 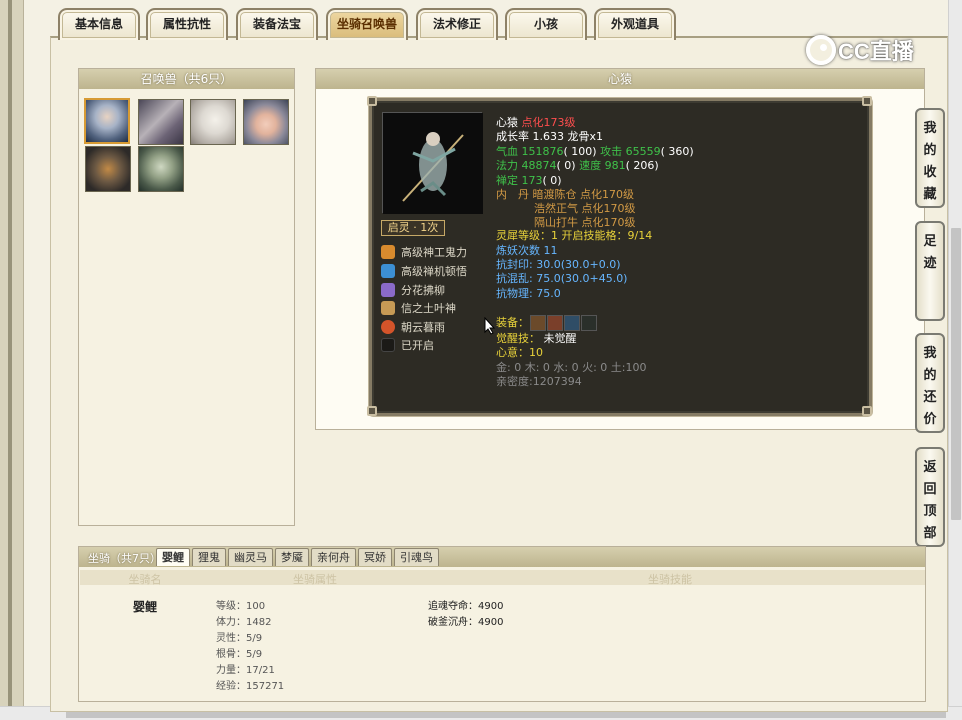 I want to click on mount-tab: 引魂鸟, so click(x=416, y=557).